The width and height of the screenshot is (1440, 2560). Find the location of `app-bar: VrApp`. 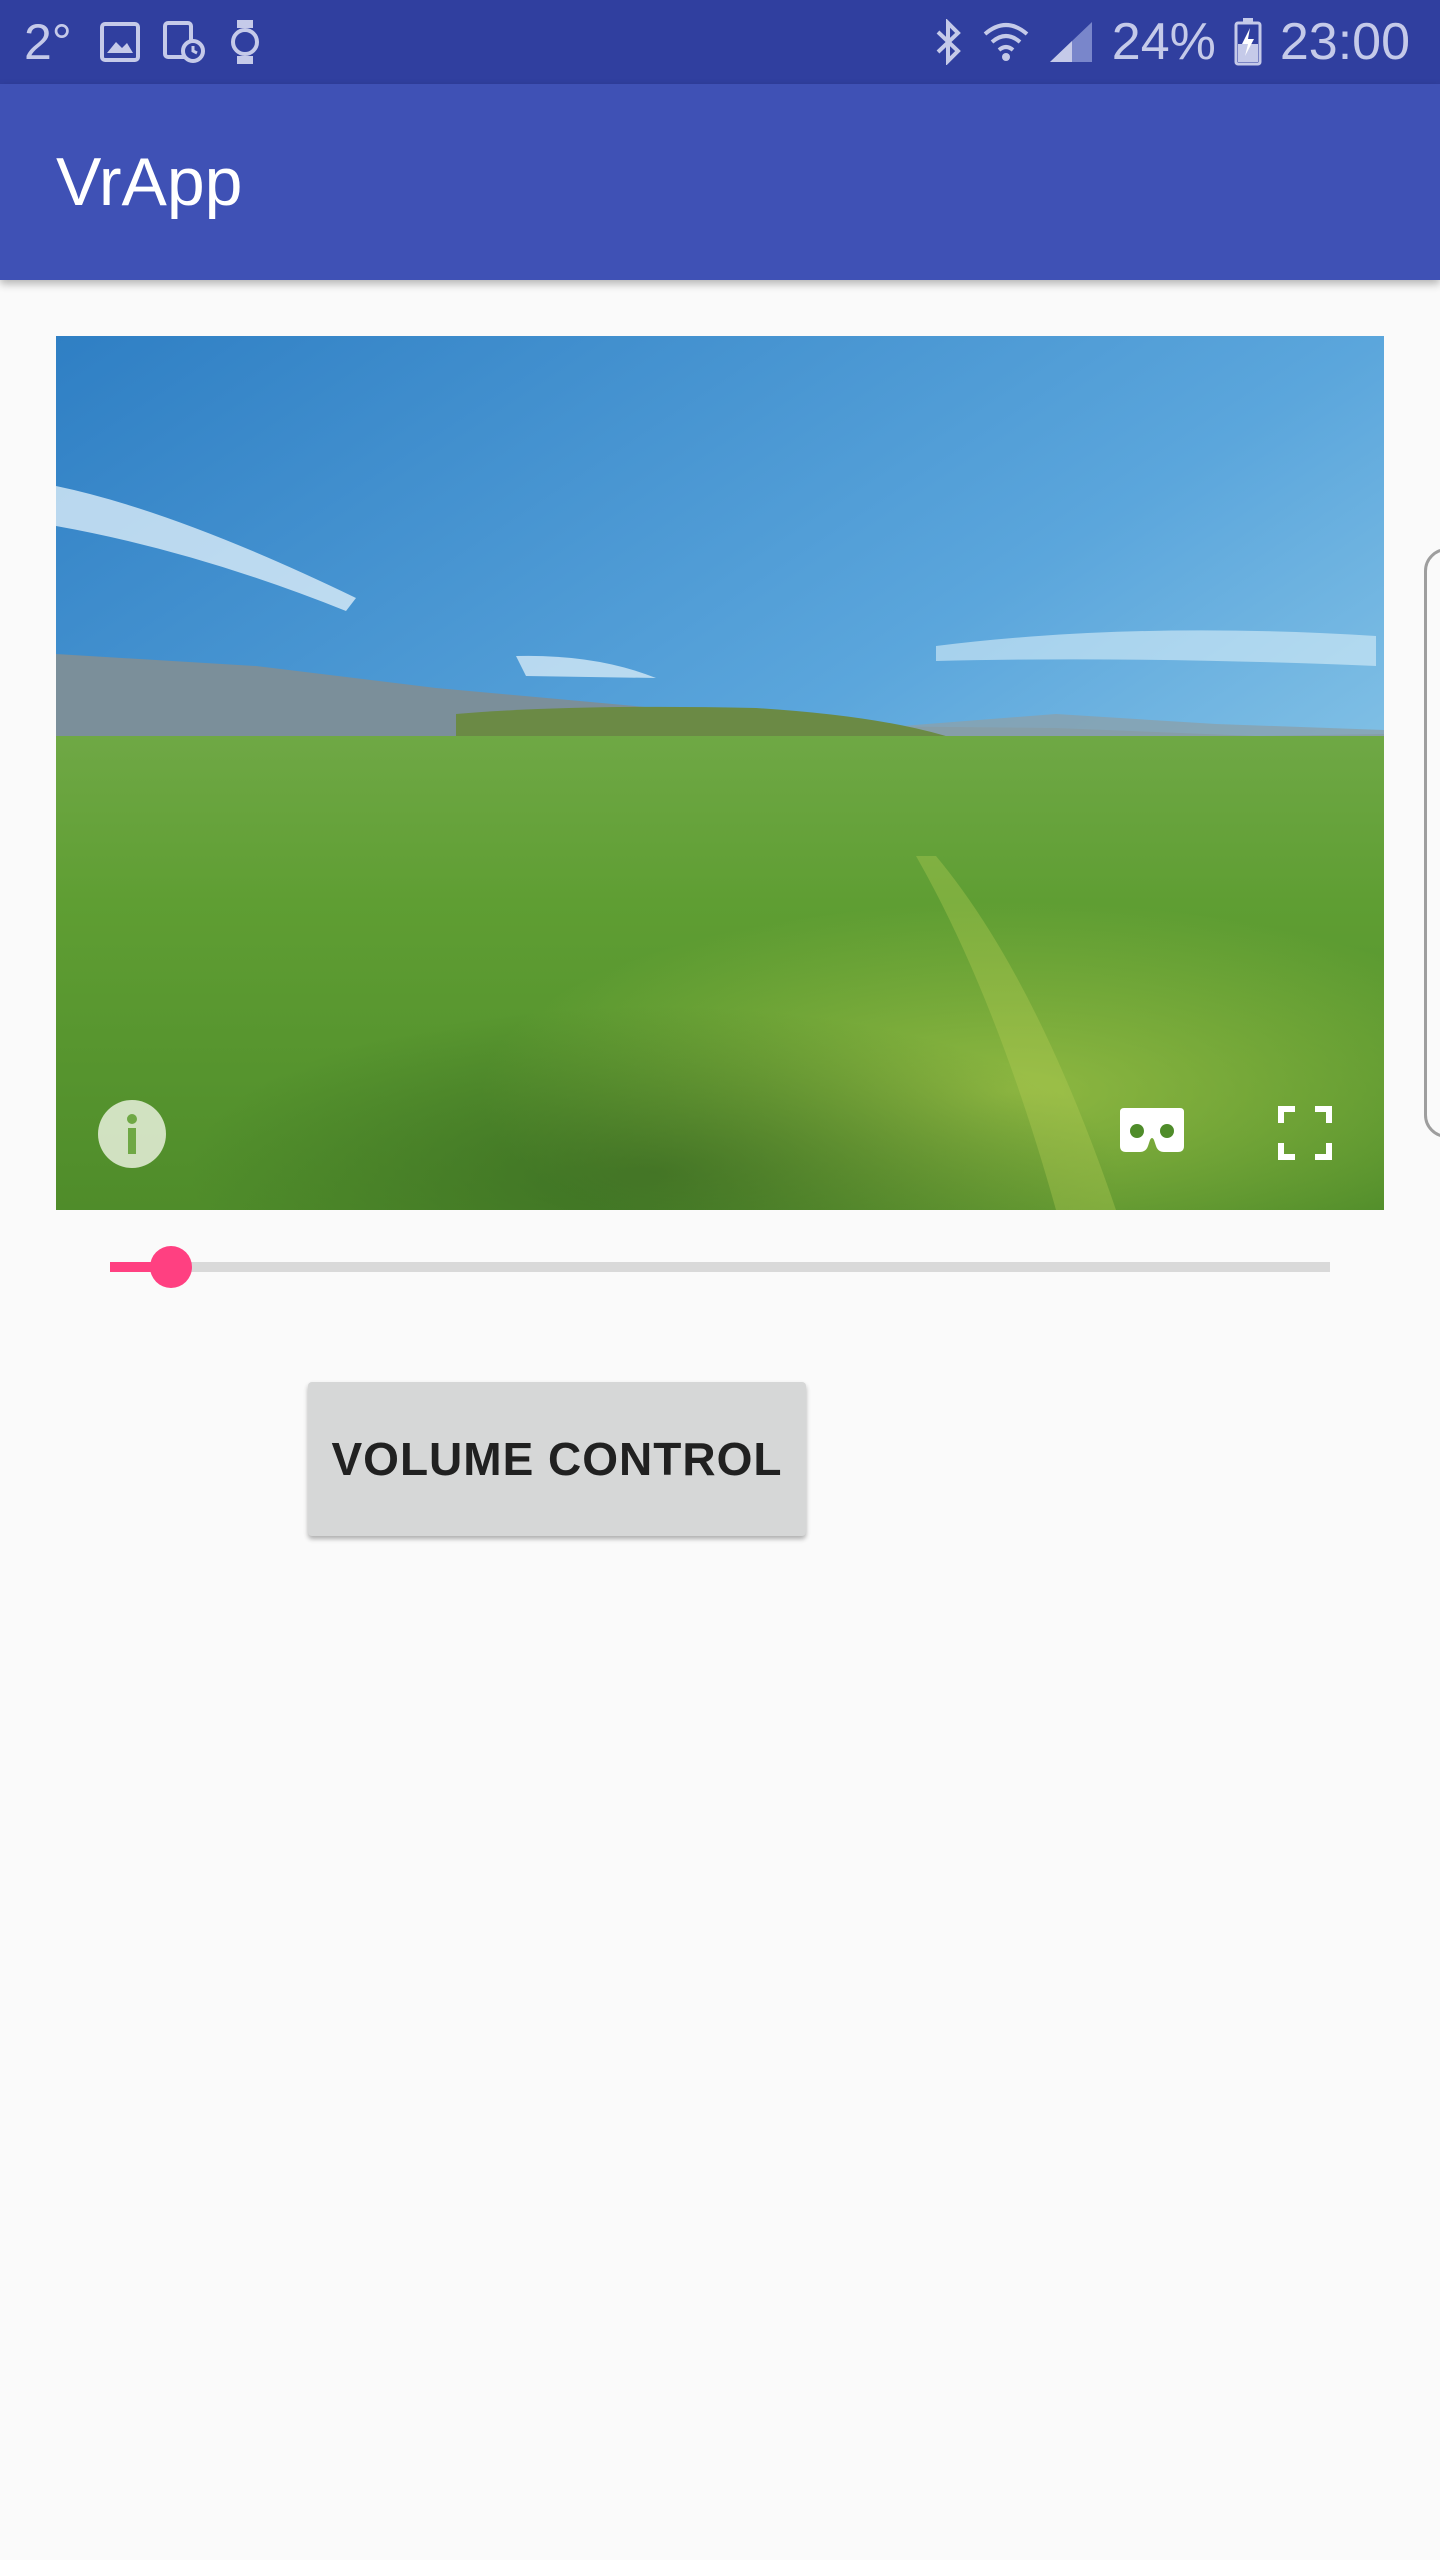

app-bar: VrApp is located at coordinates (720, 182).